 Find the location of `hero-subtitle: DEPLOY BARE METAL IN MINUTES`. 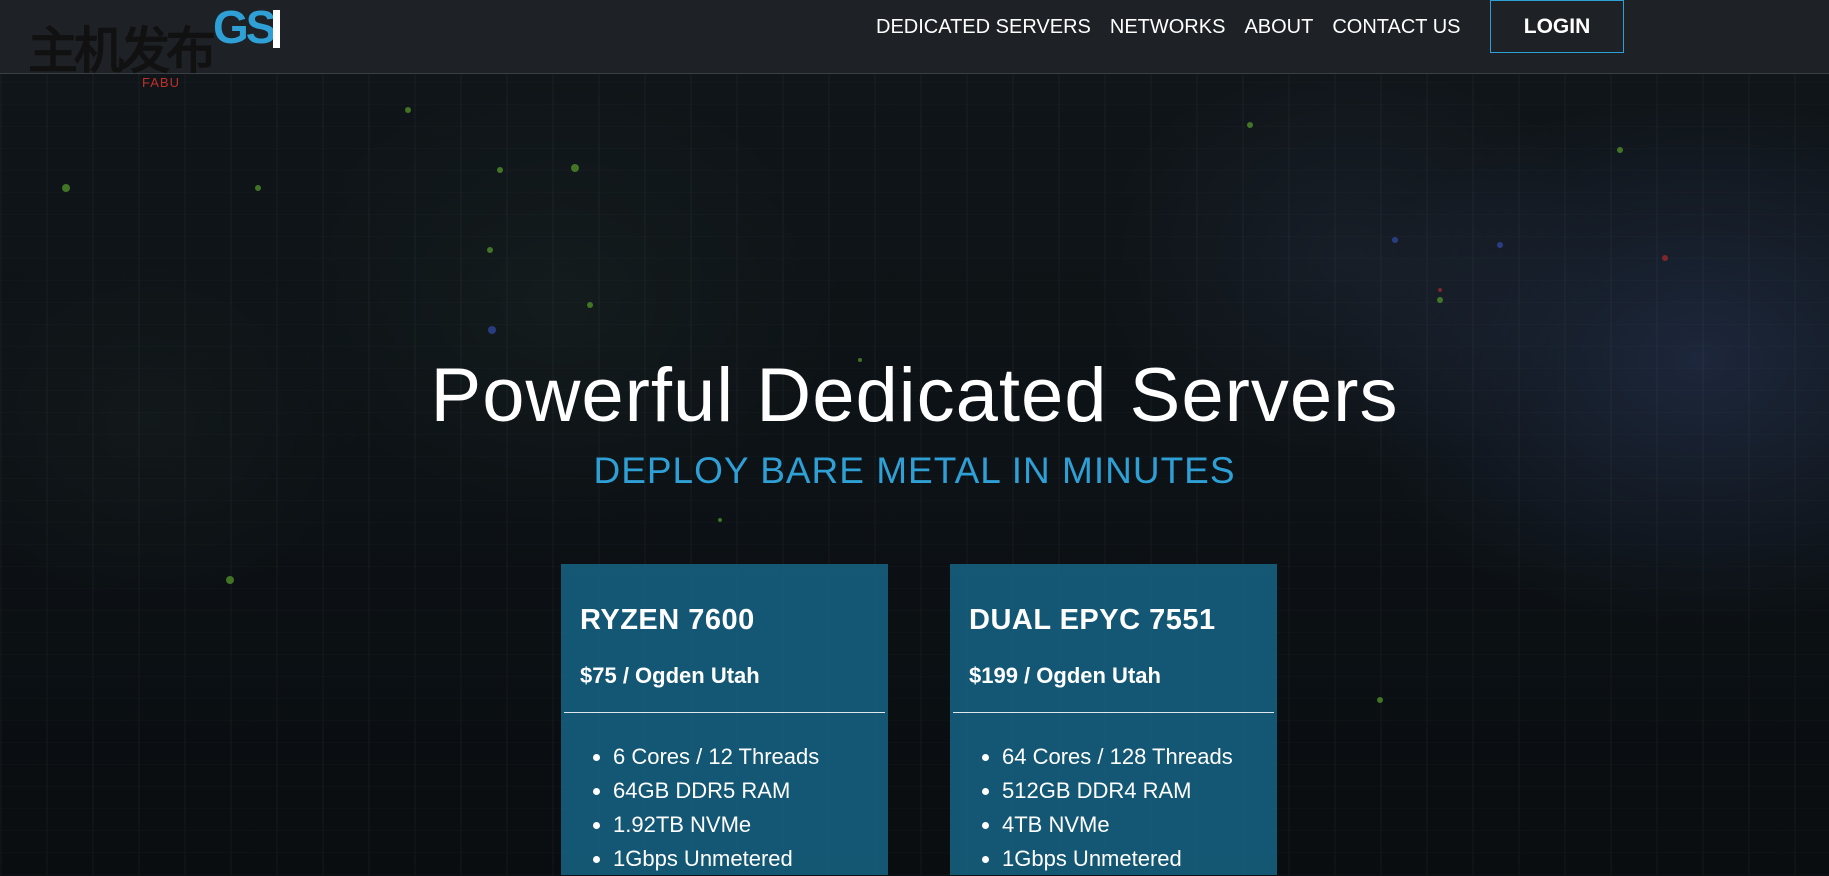

hero-subtitle: DEPLOY BARE METAL IN MINUTES is located at coordinates (914, 470).